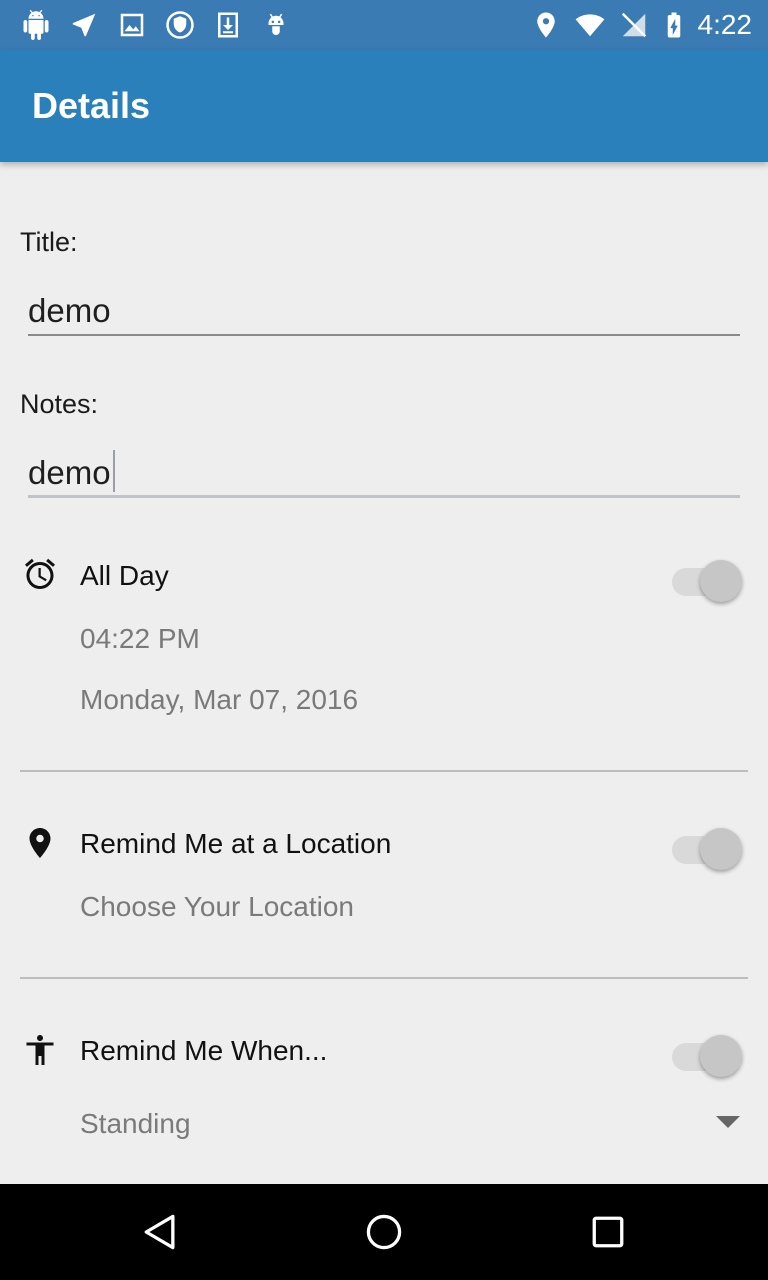 This screenshot has width=768, height=1280. Describe the element at coordinates (160, 1232) in the screenshot. I see `back-icon` at that location.